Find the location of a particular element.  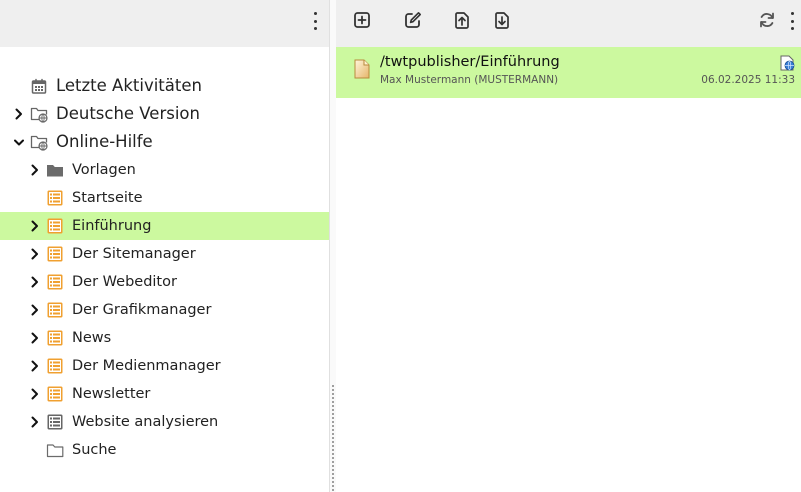

add-page-icon is located at coordinates (362, 20).